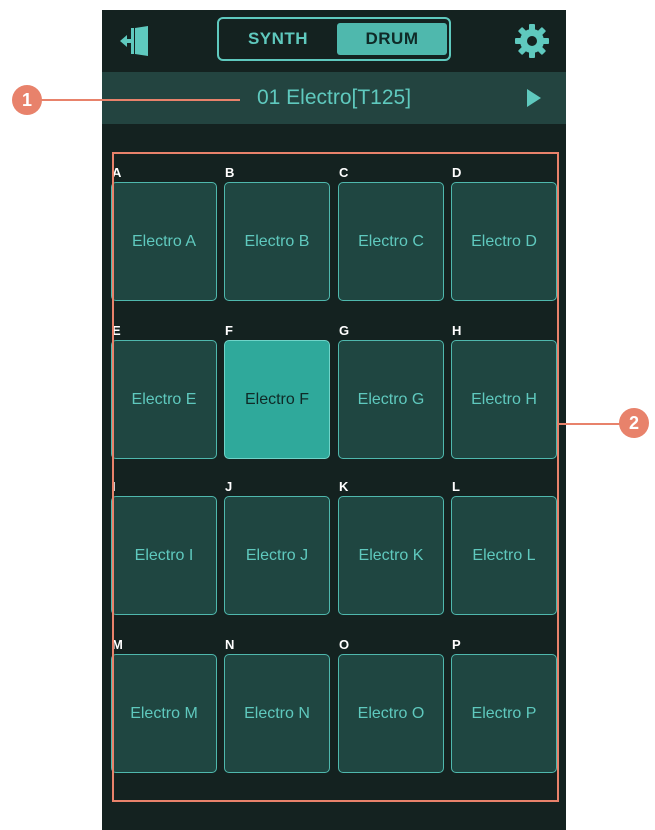 The image size is (655, 830). What do you see at coordinates (344, 330) in the screenshot?
I see `pad-letter: G` at bounding box center [344, 330].